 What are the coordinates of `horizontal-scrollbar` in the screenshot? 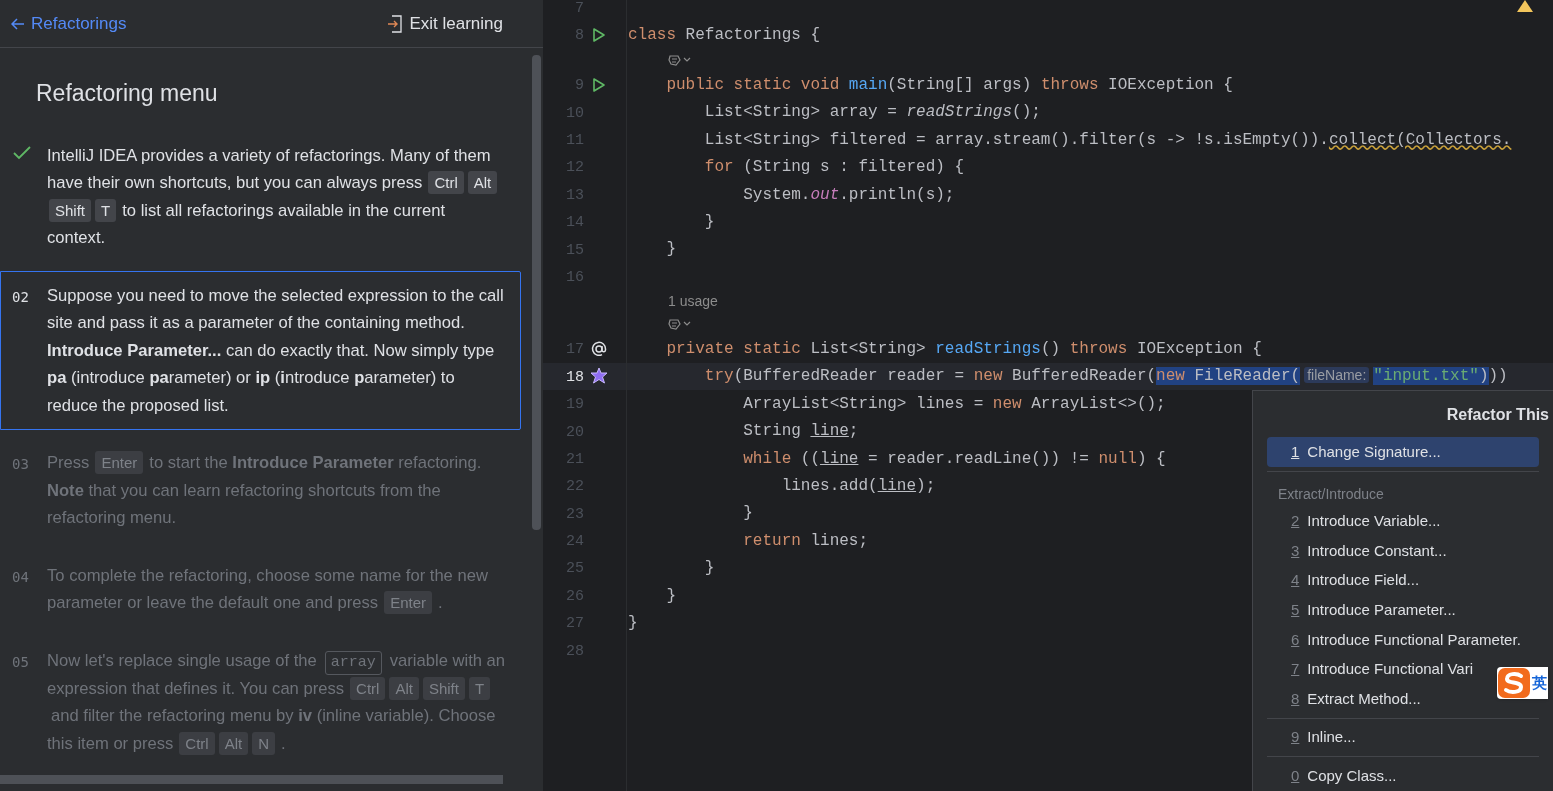 It's located at (251, 779).